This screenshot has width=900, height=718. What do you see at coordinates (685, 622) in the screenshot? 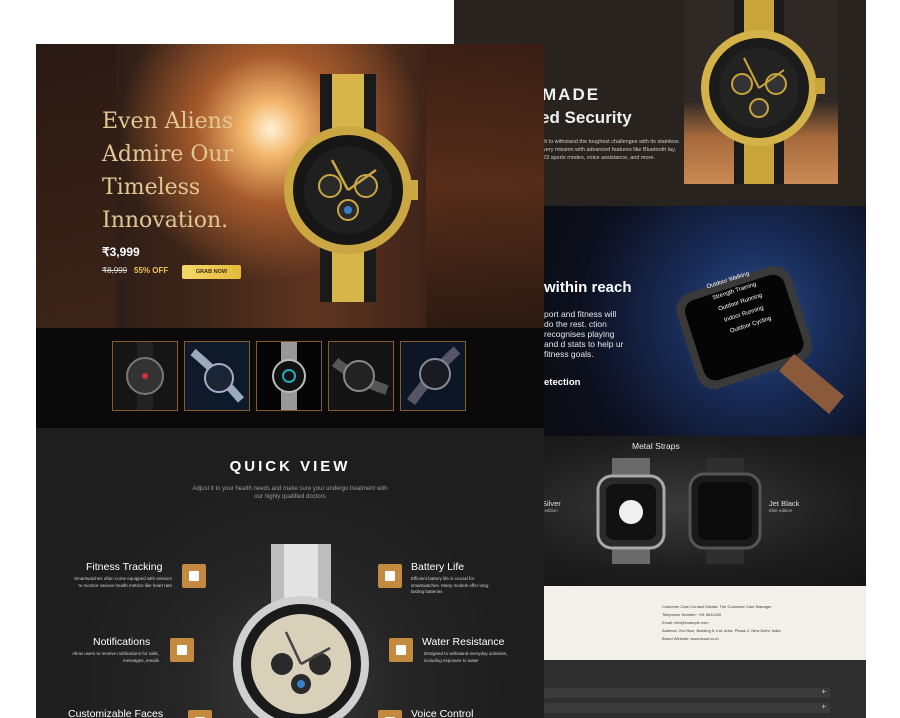
I see `info-line: Email: info@example.com` at bounding box center [685, 622].